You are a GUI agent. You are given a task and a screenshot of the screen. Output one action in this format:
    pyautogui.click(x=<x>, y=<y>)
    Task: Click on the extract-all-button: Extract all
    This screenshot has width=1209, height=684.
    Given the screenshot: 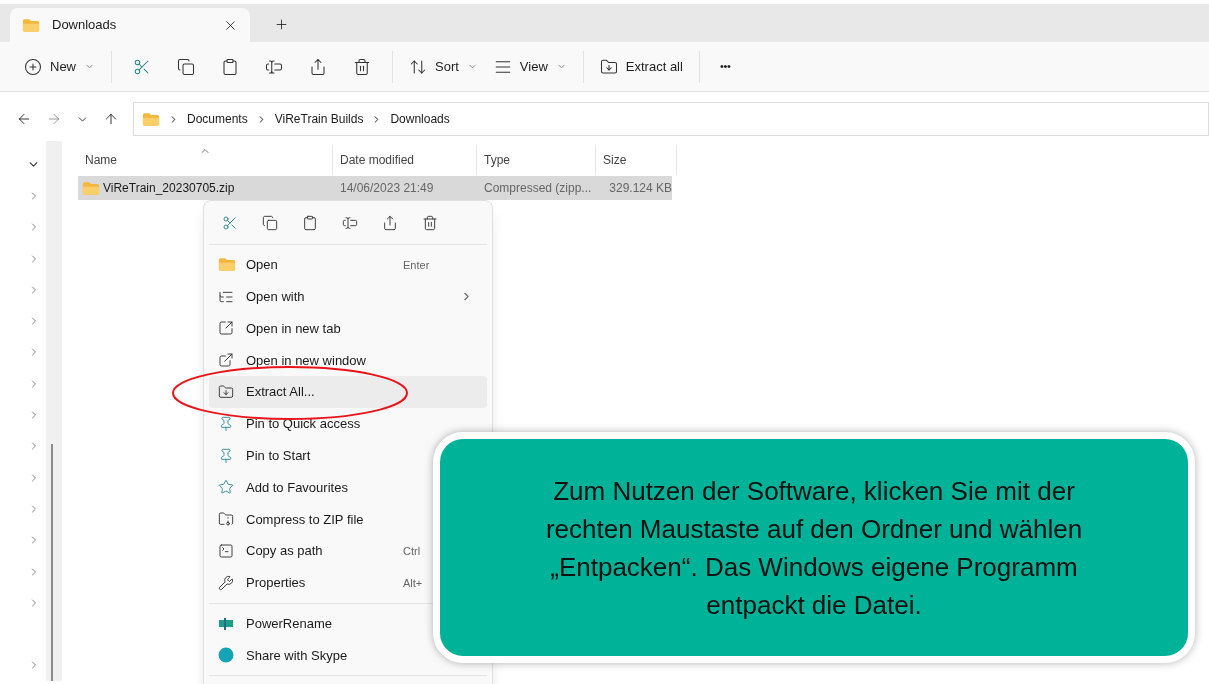 What is the action you would take?
    pyautogui.click(x=641, y=66)
    